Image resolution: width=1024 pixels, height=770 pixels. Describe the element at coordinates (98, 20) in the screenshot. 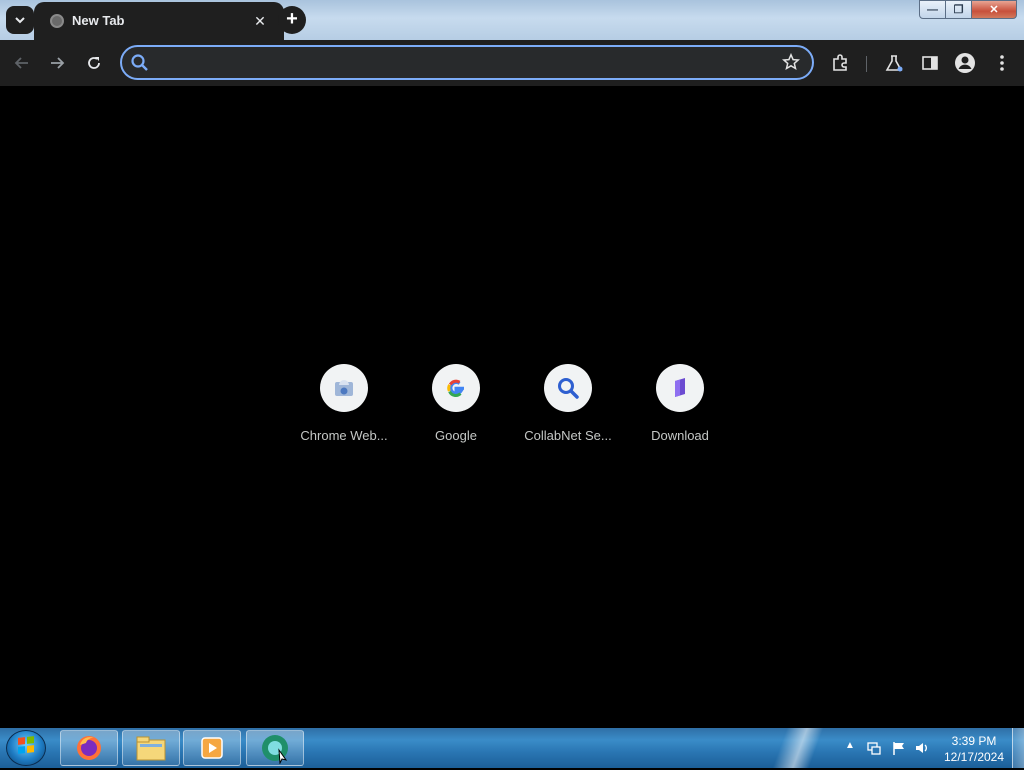

I see `tab-title: New Tab` at that location.